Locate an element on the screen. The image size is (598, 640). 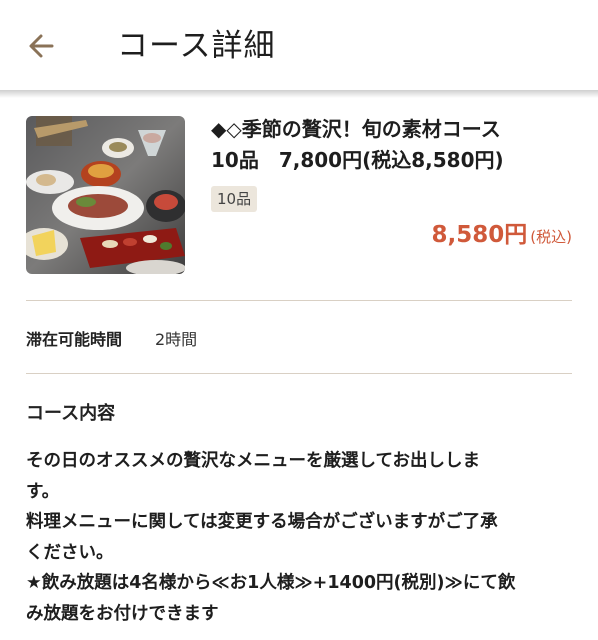
arrow-left-icon is located at coordinates (41, 46).